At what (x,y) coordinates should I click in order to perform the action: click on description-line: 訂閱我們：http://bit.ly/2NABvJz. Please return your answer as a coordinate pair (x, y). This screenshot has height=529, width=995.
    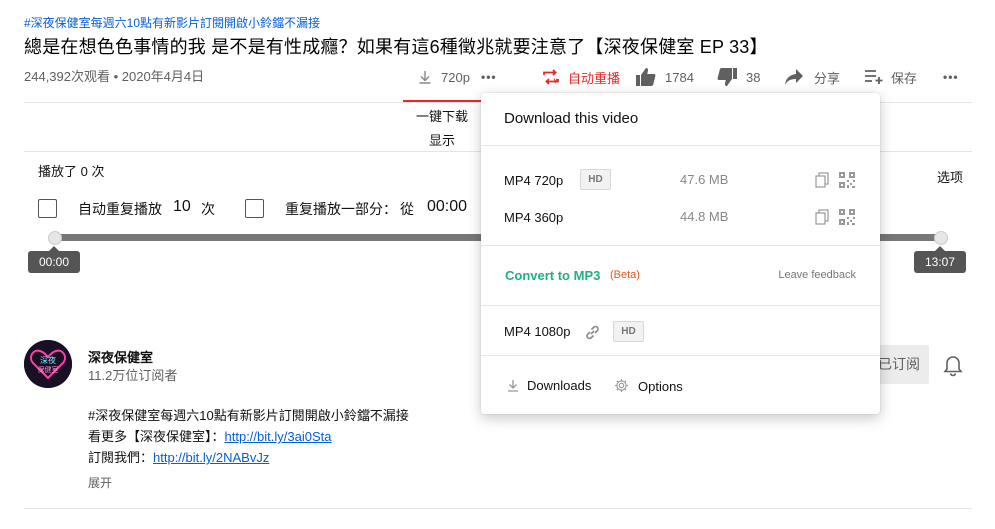
    Looking at the image, I should click on (178, 456).